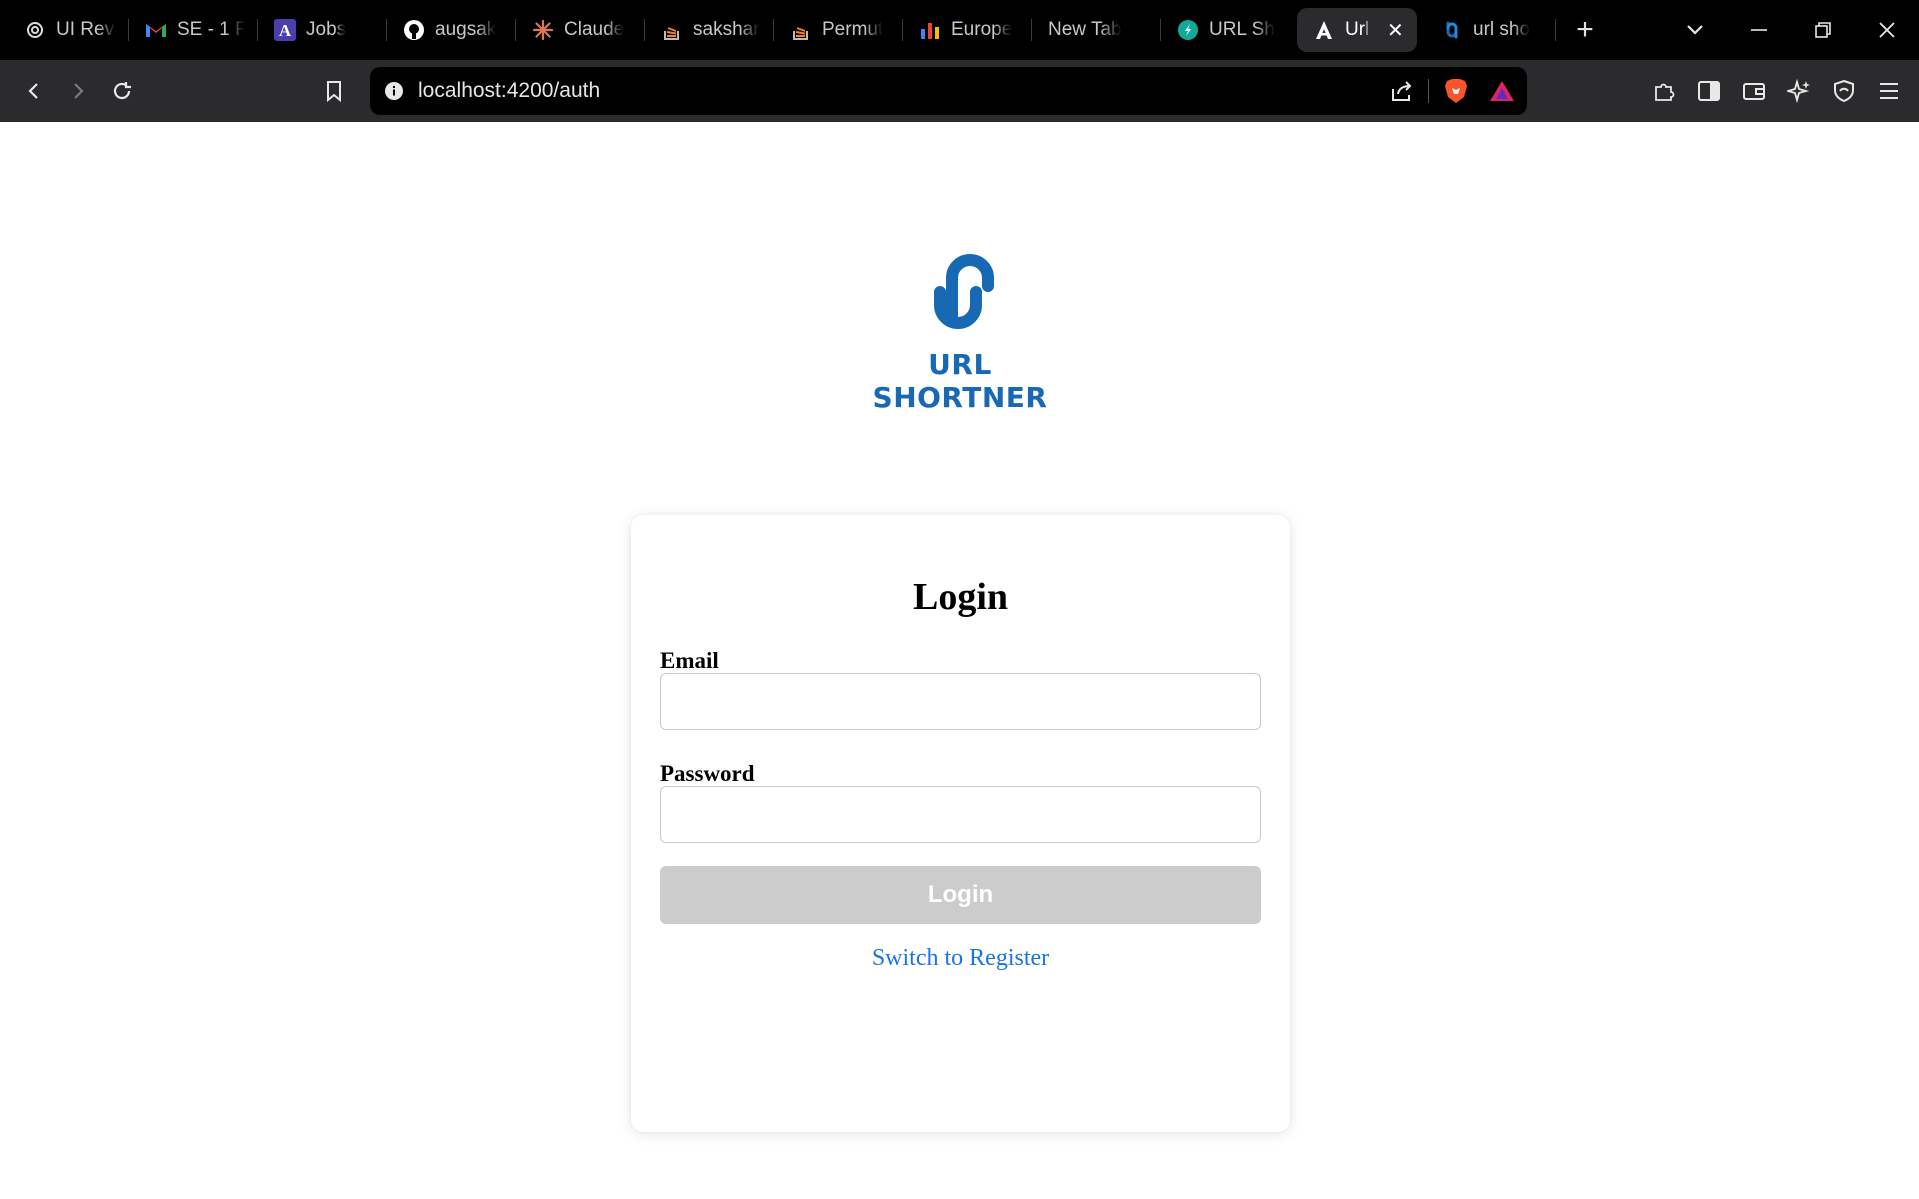 Image resolution: width=1919 pixels, height=1199 pixels. Describe the element at coordinates (1555, 30) in the screenshot. I see `tab-separator` at that location.